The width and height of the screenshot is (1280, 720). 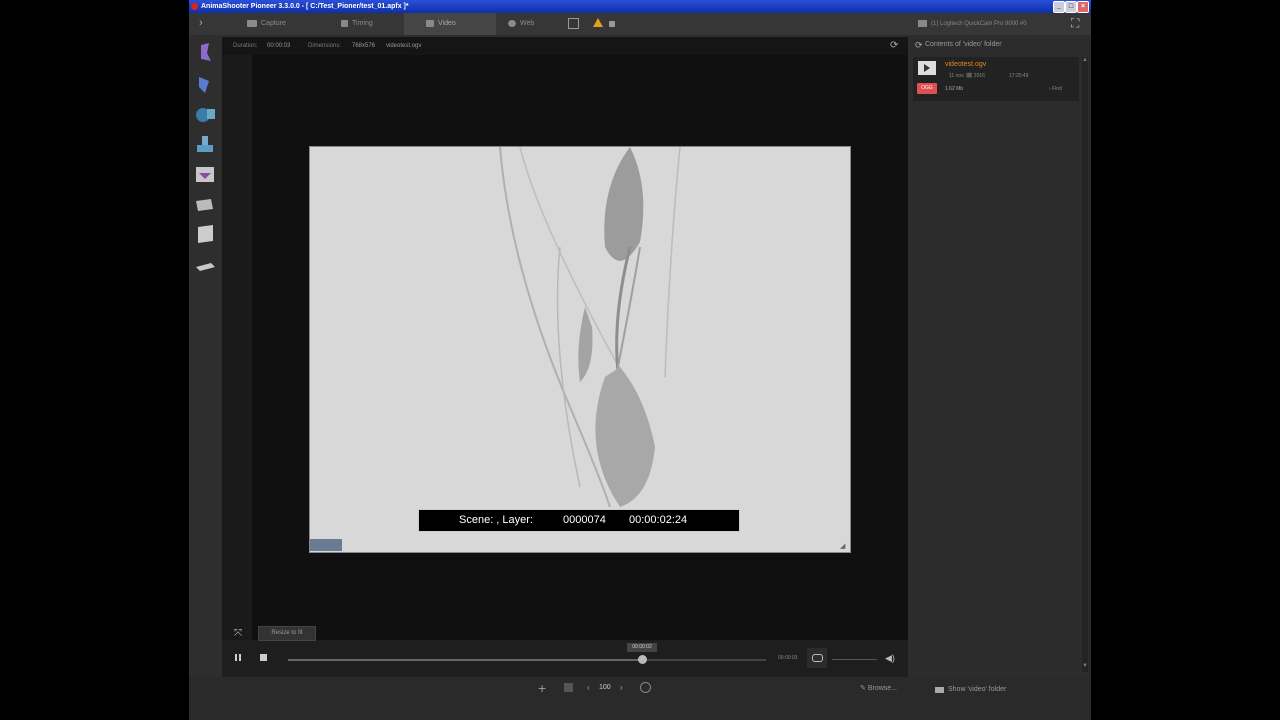 I want to click on dimensions-value: 768x576, so click(x=364, y=46).